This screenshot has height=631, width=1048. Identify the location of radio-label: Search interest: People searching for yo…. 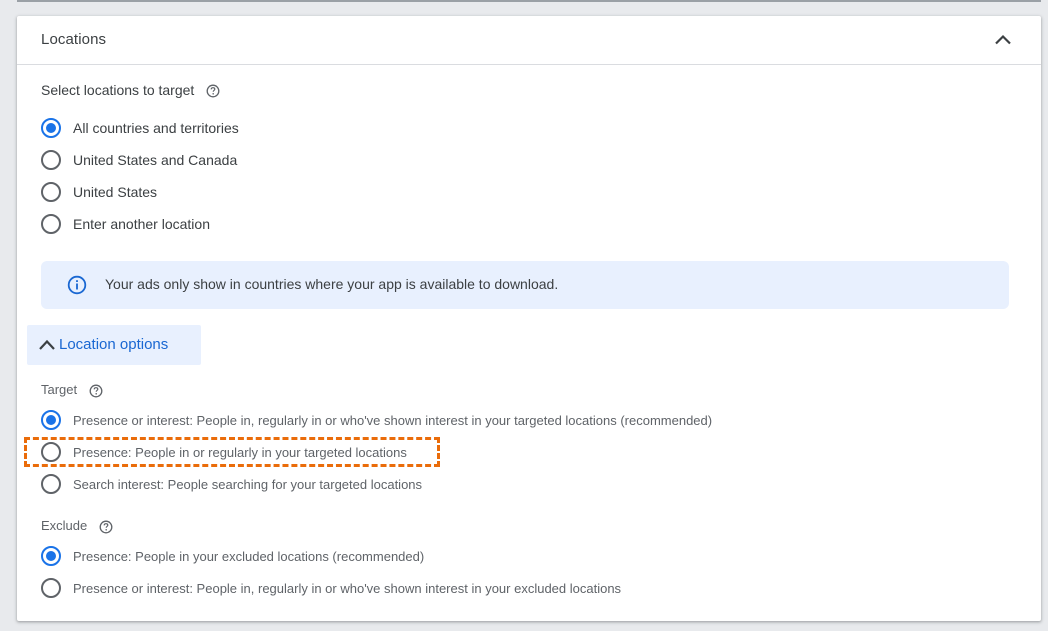
(248, 484).